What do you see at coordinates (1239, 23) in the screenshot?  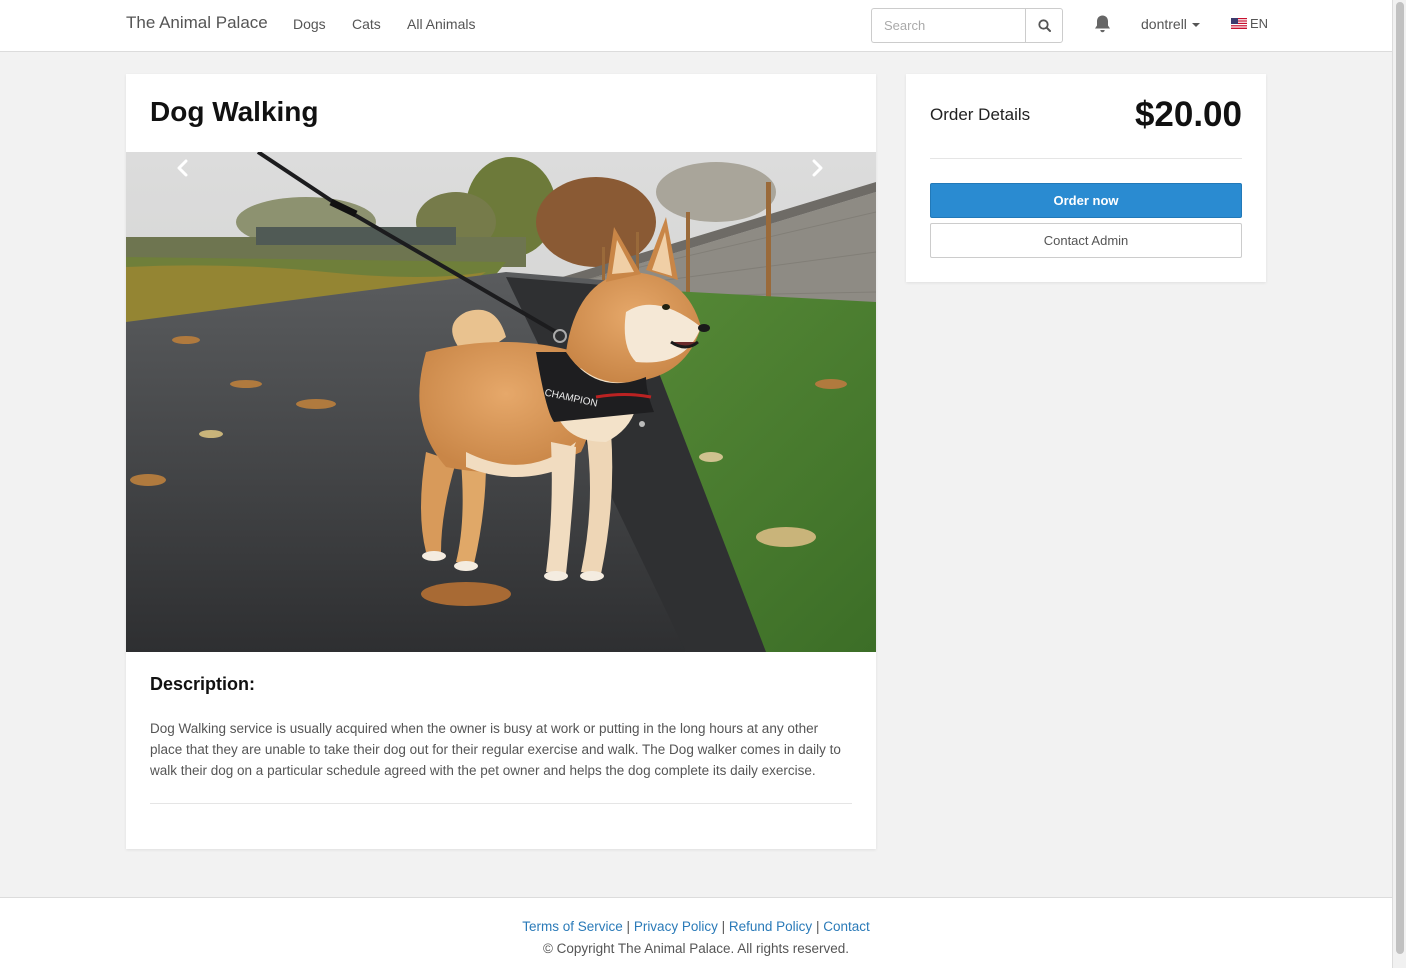 I see `us-flag-icon` at bounding box center [1239, 23].